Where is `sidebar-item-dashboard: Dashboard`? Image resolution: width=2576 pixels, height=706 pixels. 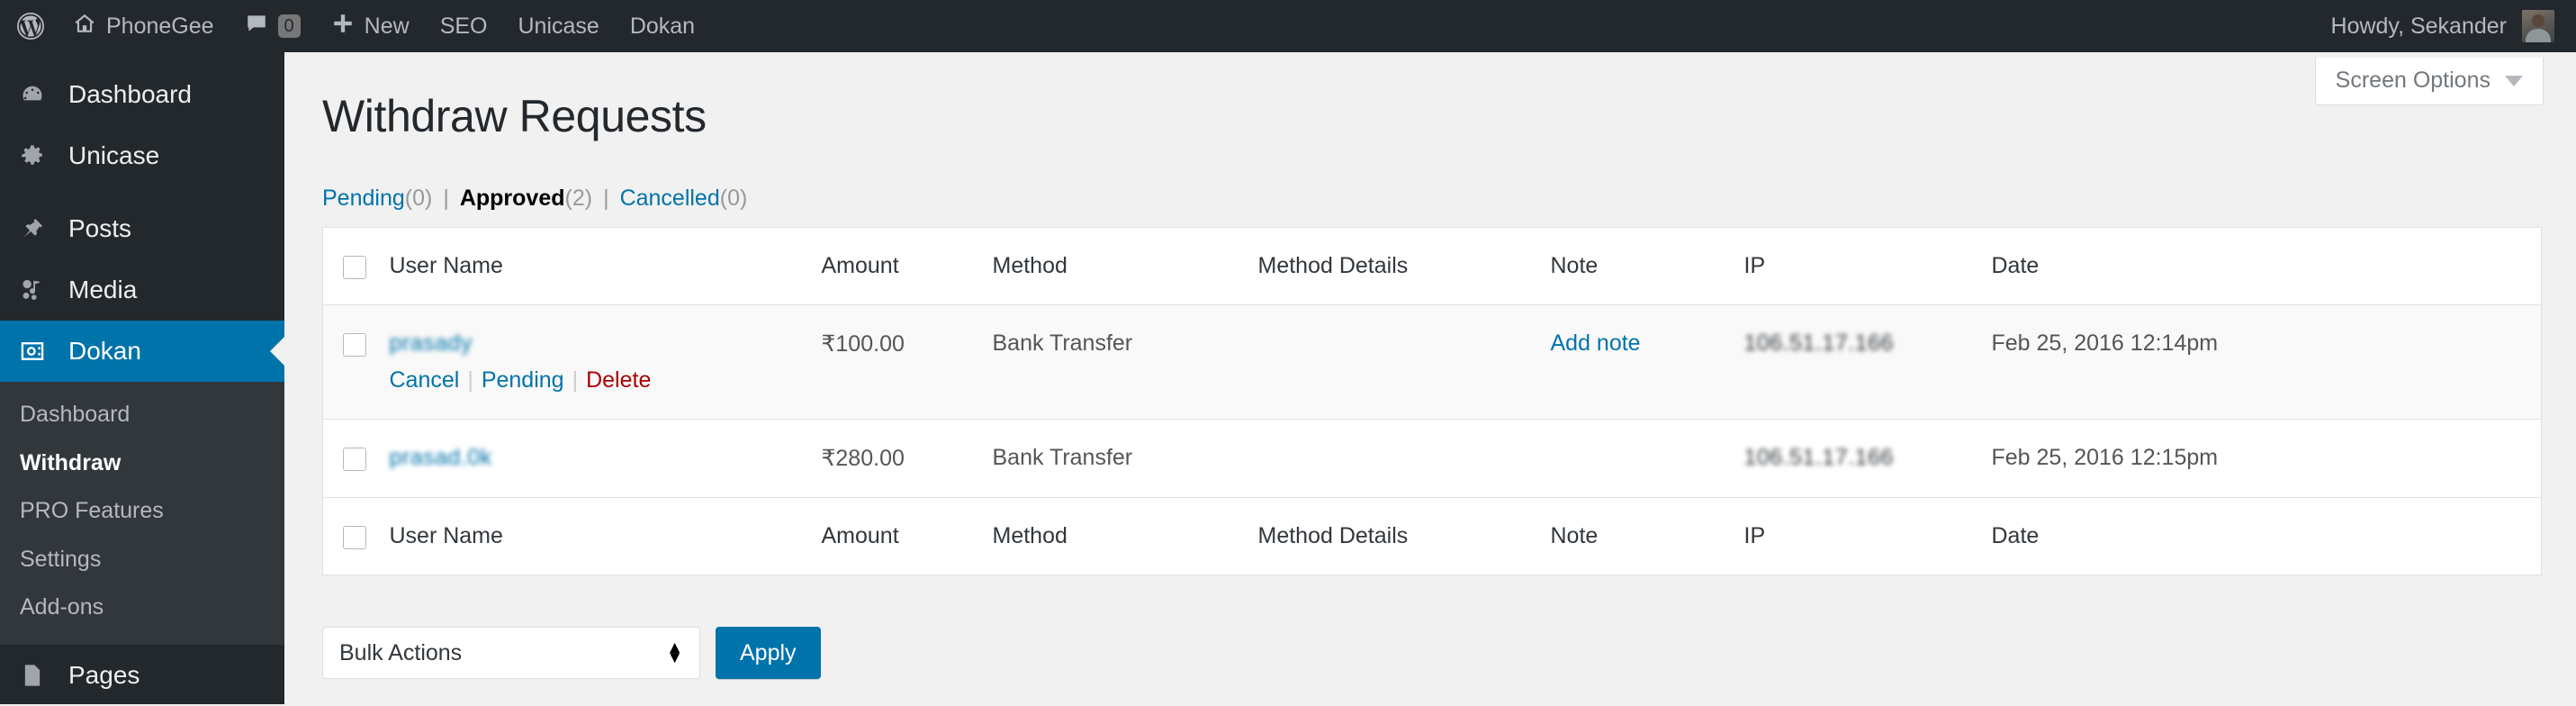
sidebar-item-dashboard: Dashboard is located at coordinates (142, 94).